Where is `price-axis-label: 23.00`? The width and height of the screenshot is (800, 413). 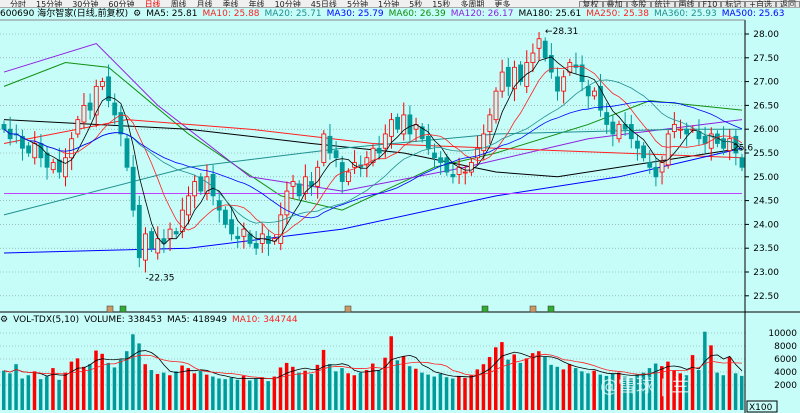
price-axis-label: 23.00 is located at coordinates (766, 273).